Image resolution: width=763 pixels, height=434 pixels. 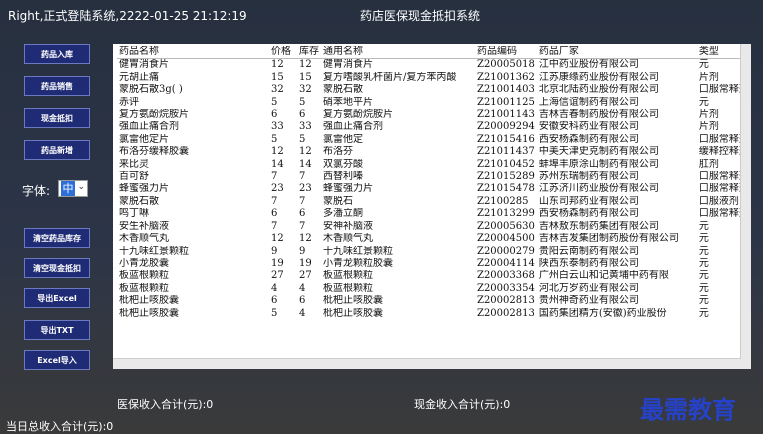 What do you see at coordinates (434, 227) in the screenshot?
I see `table-row: 安生补脑液 7 7 安神补脑液 Z20005630 吉林敖东制药集团有限公司元` at bounding box center [434, 227].